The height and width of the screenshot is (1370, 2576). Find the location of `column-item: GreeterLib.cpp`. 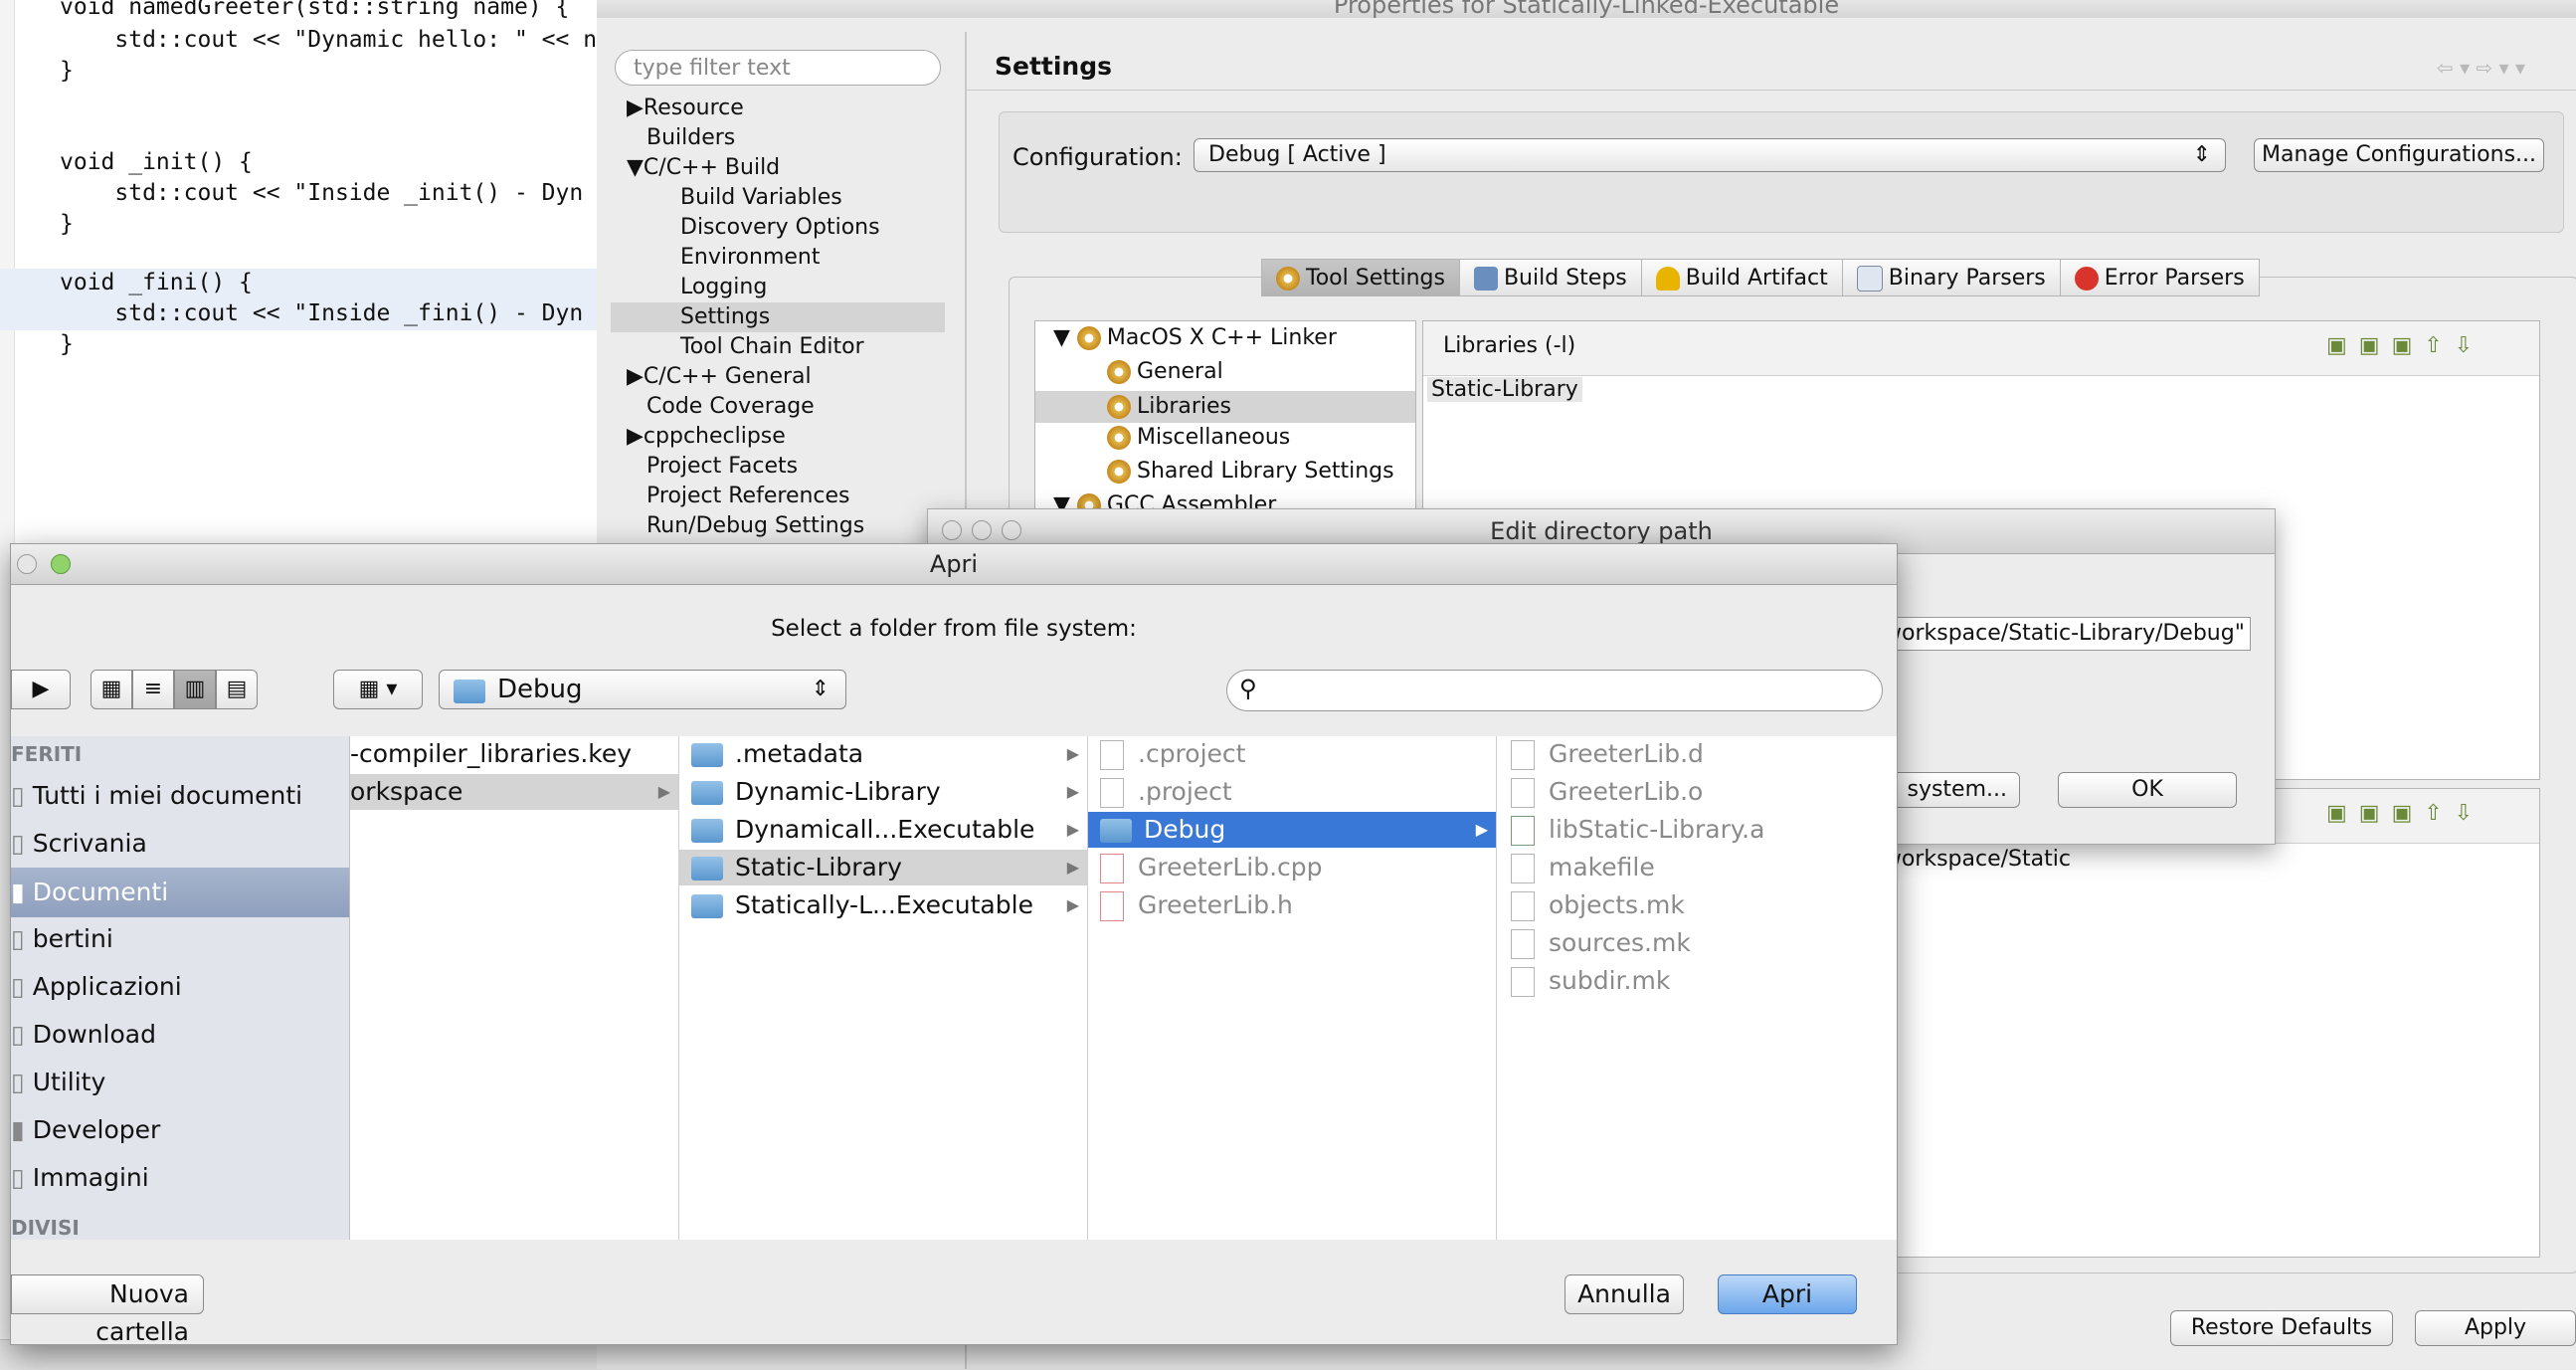

column-item: GreeterLib.cpp is located at coordinates (1211, 868).